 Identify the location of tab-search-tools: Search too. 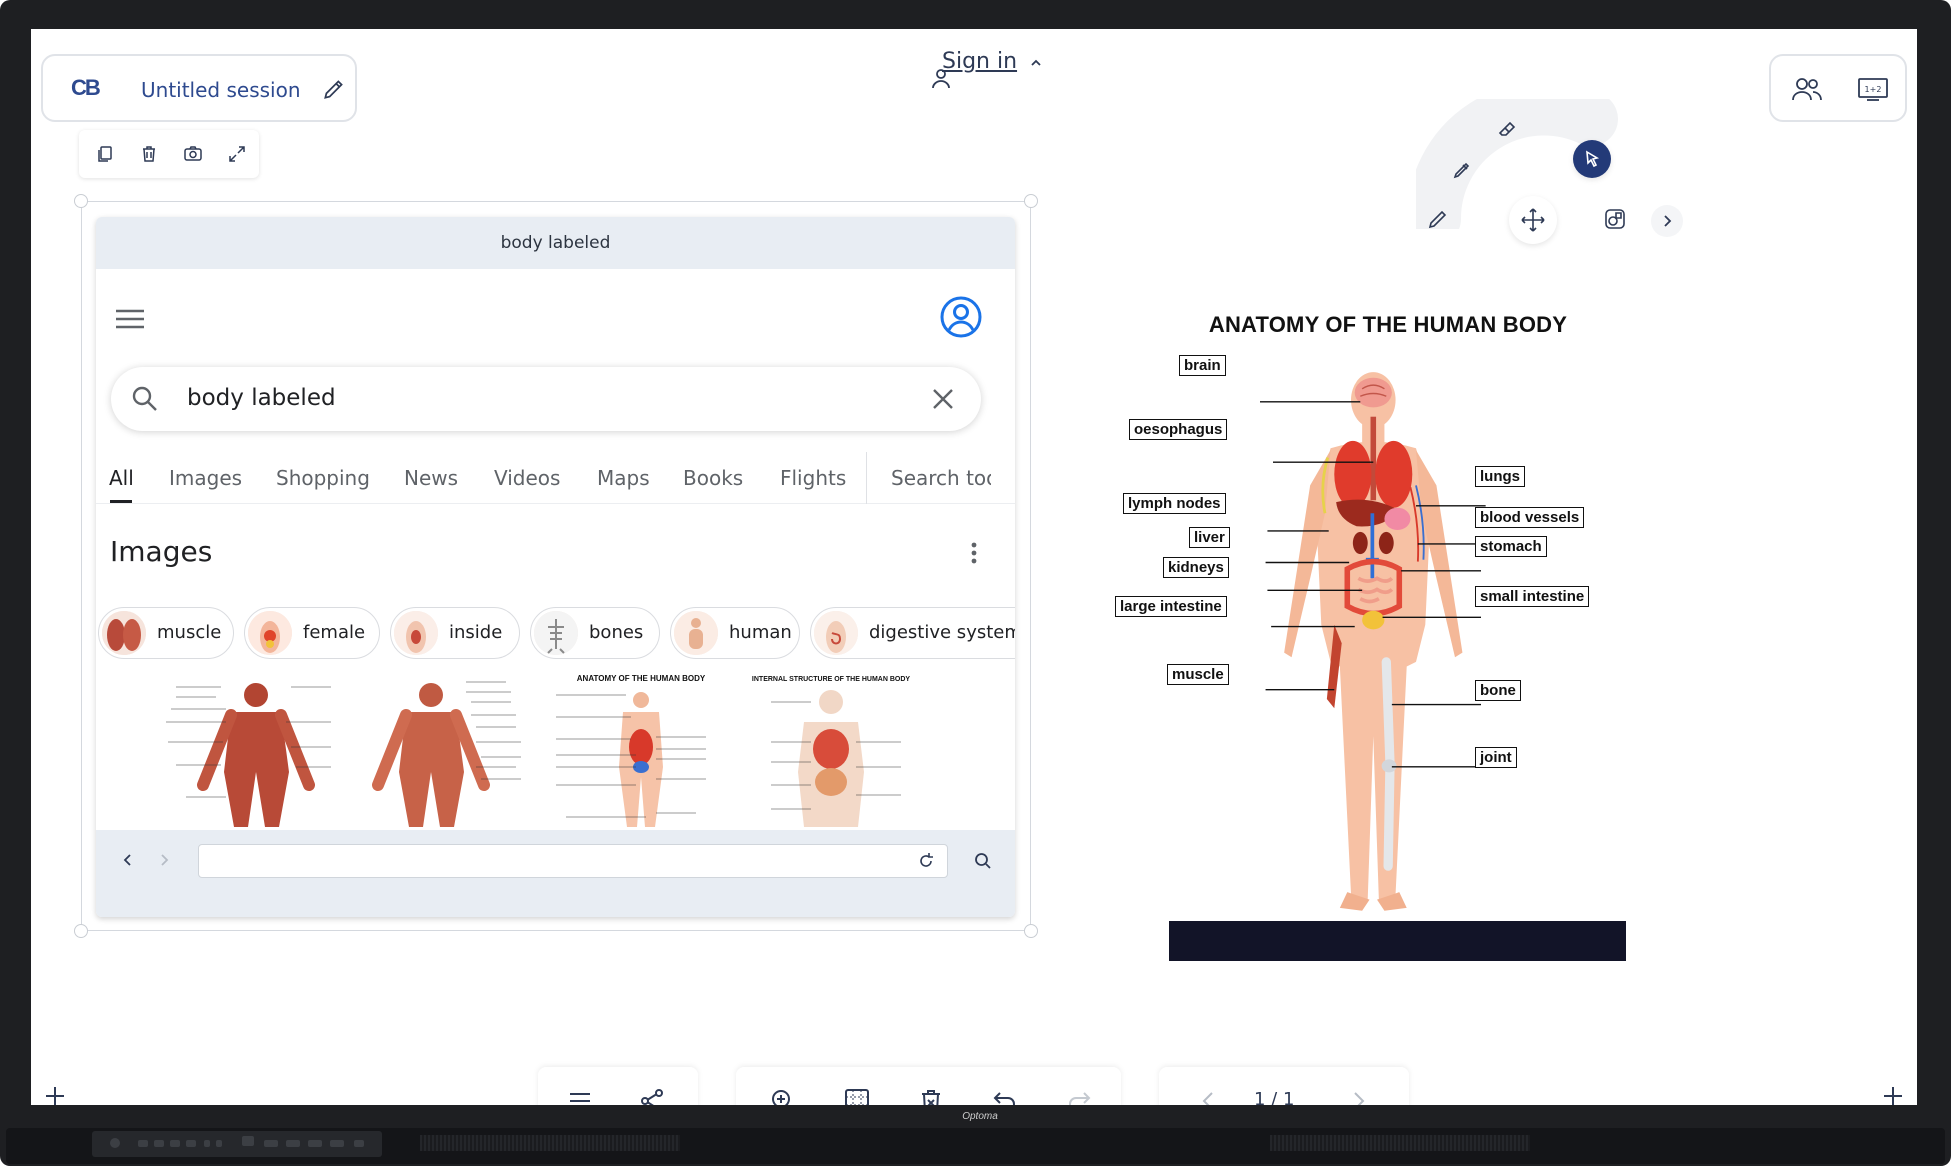
(941, 478).